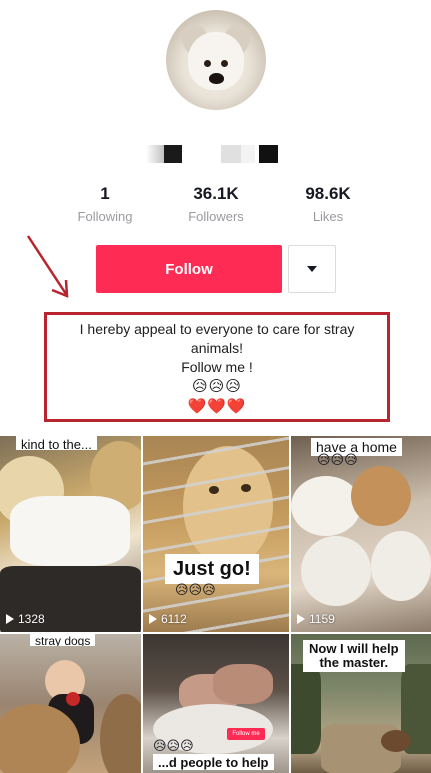 Image resolution: width=431 pixels, height=773 pixels. What do you see at coordinates (328, 216) in the screenshot?
I see `likes-label: Likes` at bounding box center [328, 216].